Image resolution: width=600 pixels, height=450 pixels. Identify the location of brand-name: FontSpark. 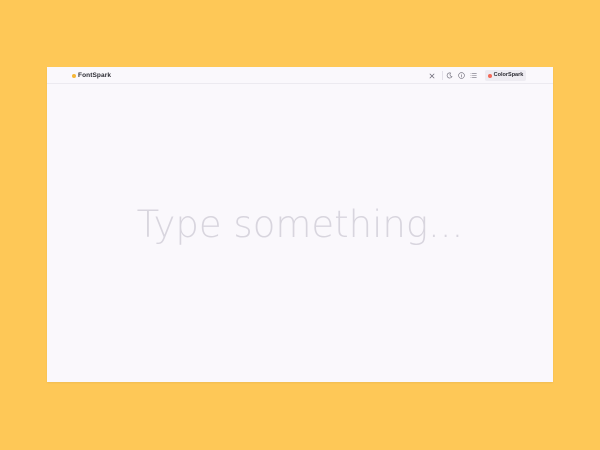
(95, 75).